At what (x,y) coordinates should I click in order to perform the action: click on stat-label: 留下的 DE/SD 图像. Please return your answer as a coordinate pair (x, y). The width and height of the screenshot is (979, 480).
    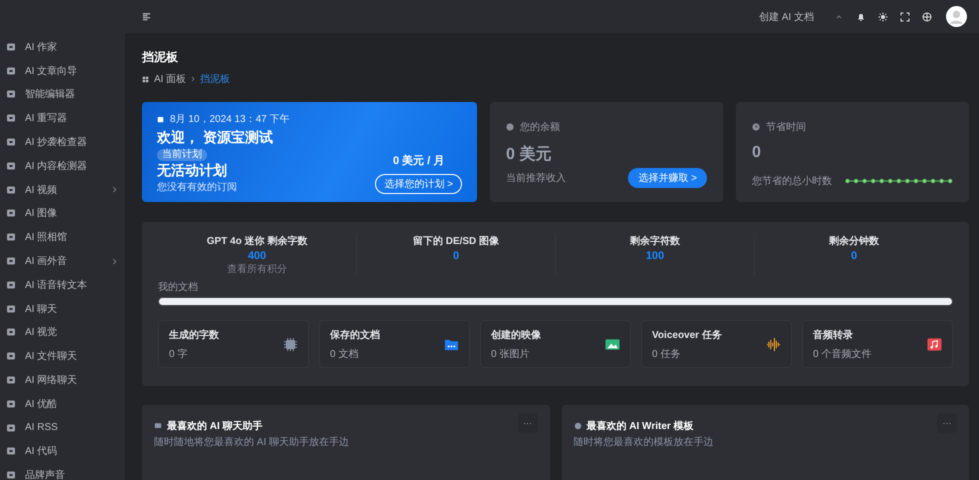
    Looking at the image, I should click on (456, 241).